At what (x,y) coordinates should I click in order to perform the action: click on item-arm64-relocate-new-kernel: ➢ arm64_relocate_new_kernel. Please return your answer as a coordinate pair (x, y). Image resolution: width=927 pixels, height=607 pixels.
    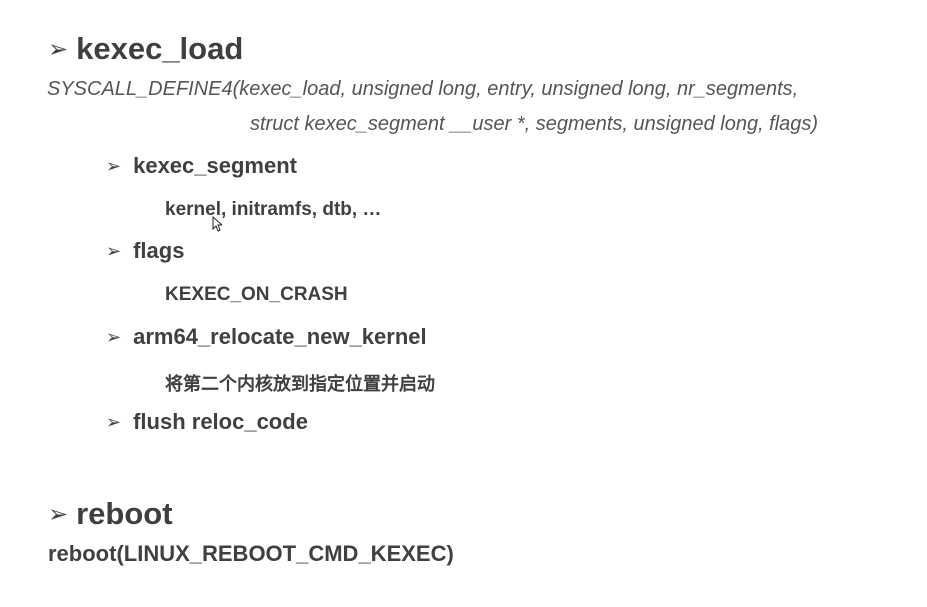
    Looking at the image, I should click on (266, 337).